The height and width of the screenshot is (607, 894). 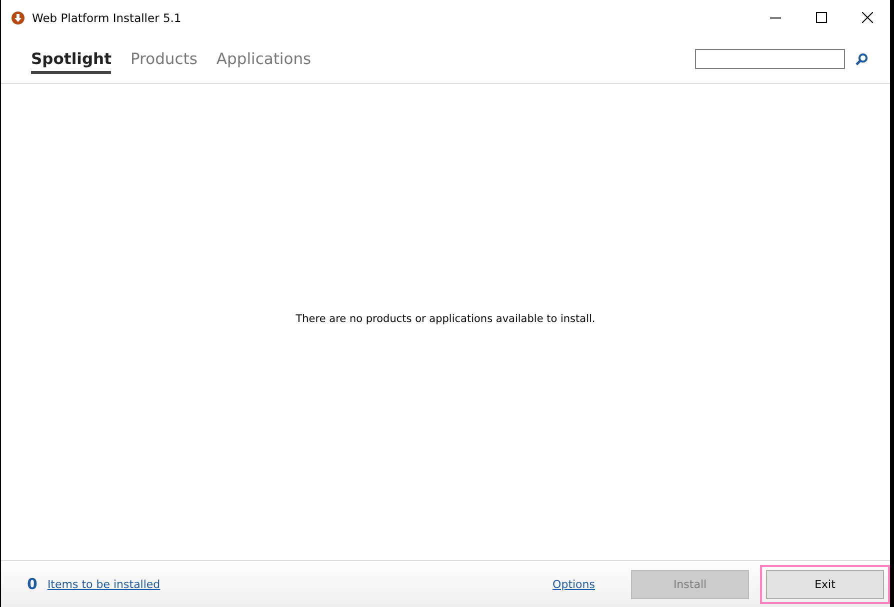 What do you see at coordinates (71, 62) in the screenshot?
I see `nav-tab: Spotlight` at bounding box center [71, 62].